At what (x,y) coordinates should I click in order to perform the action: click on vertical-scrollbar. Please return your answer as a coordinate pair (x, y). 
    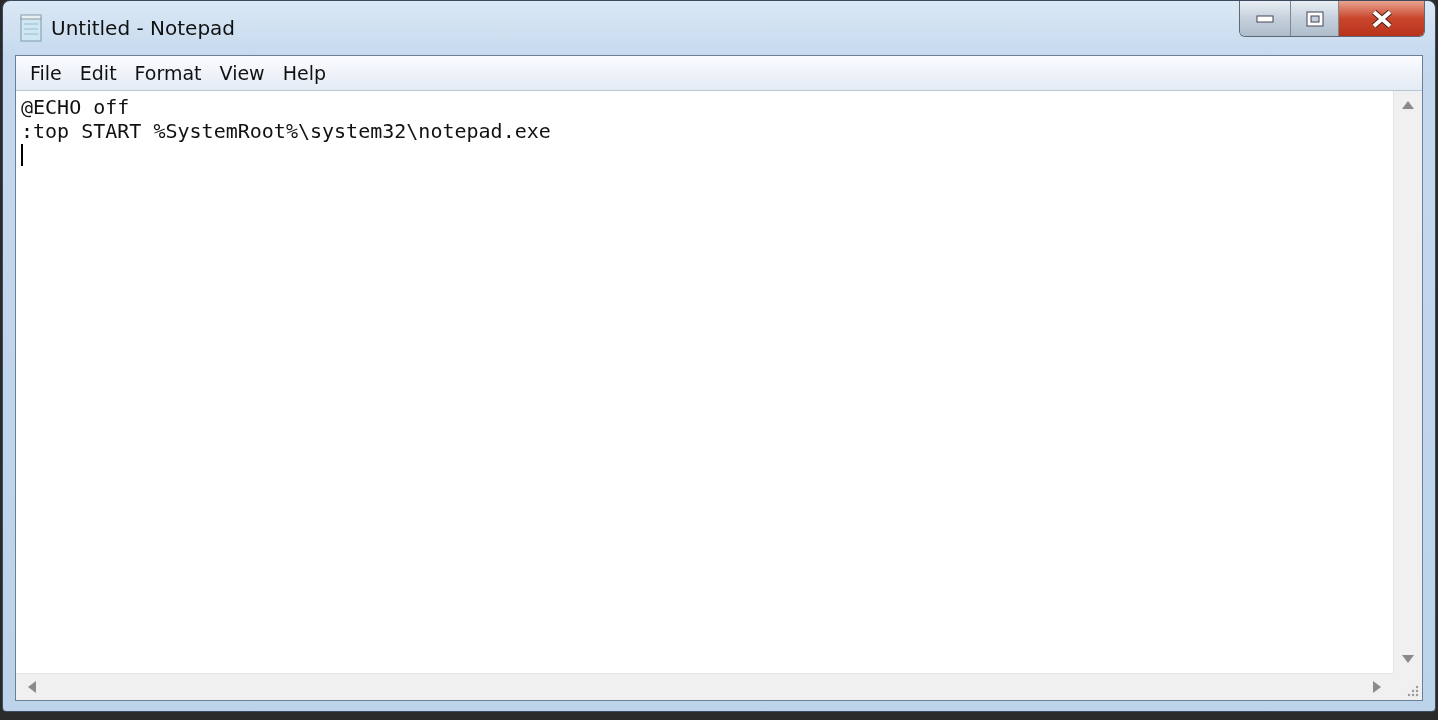
    Looking at the image, I should click on (1407, 382).